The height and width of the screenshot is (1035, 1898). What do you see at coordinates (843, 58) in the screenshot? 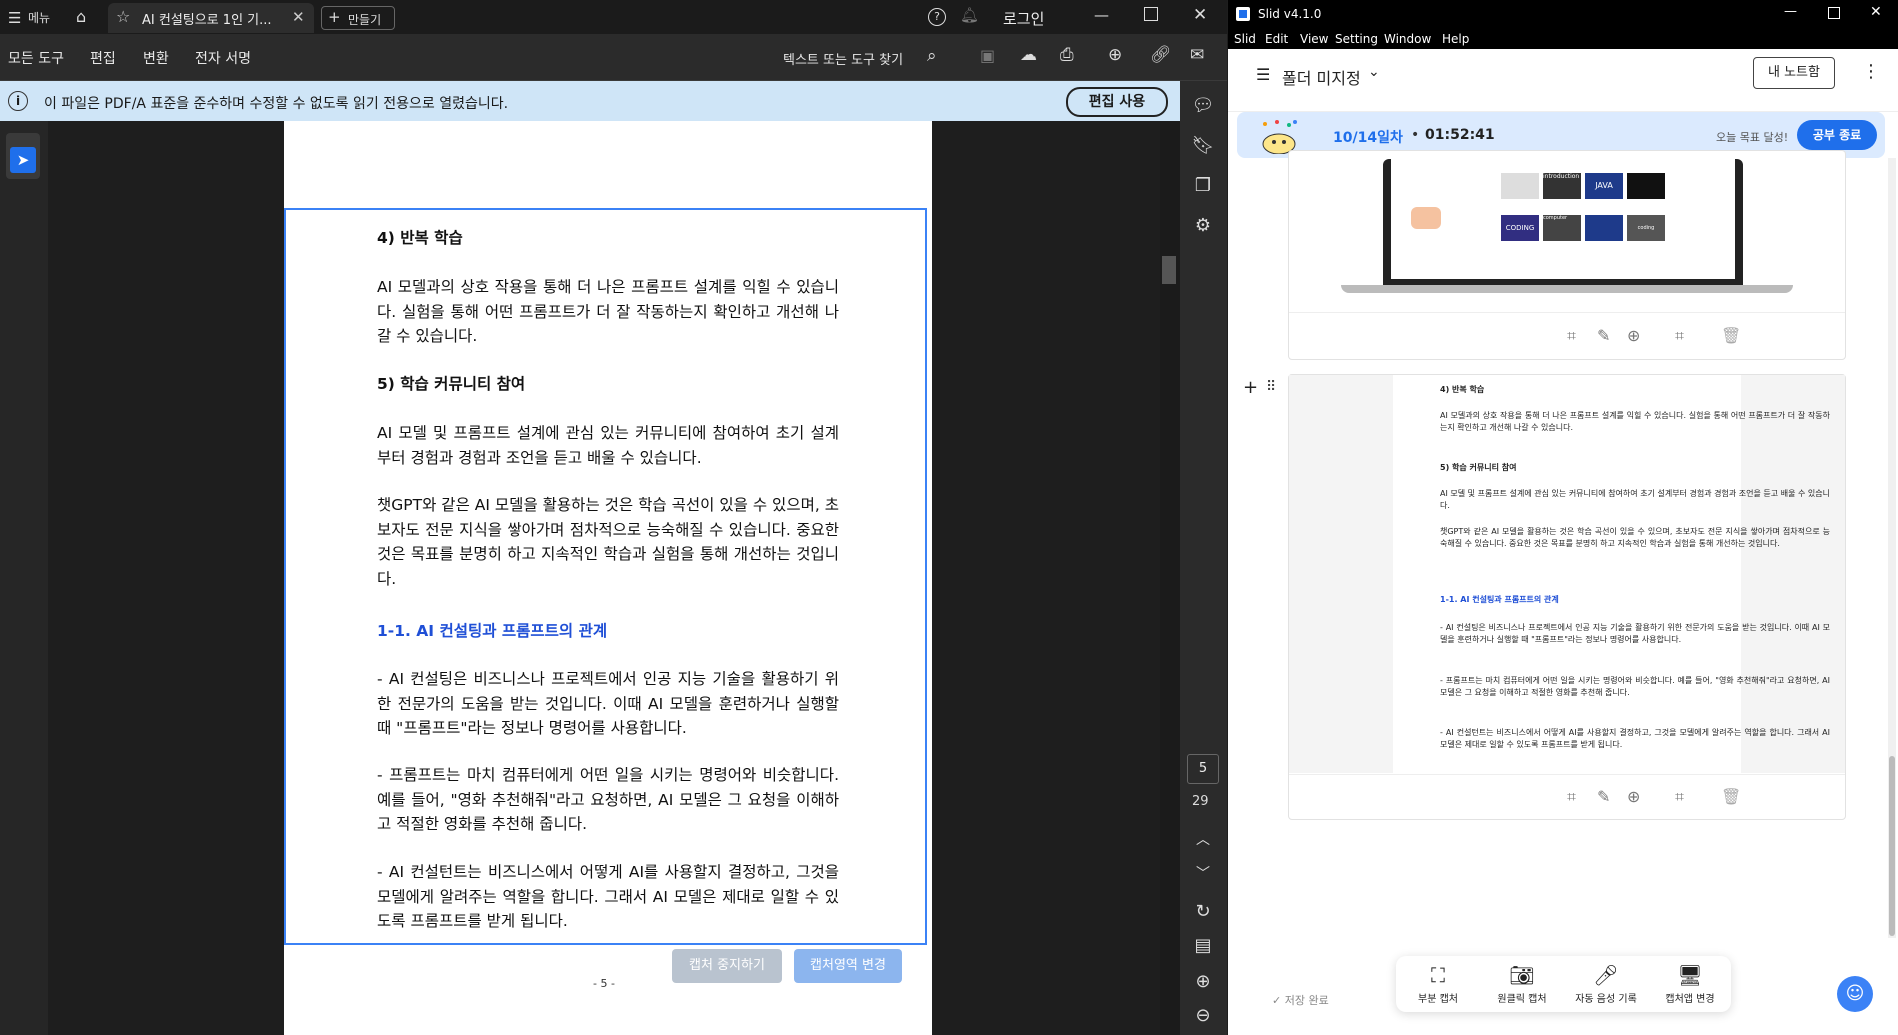
I see `tool-search: 텍스트 또는 도구 찾기` at bounding box center [843, 58].